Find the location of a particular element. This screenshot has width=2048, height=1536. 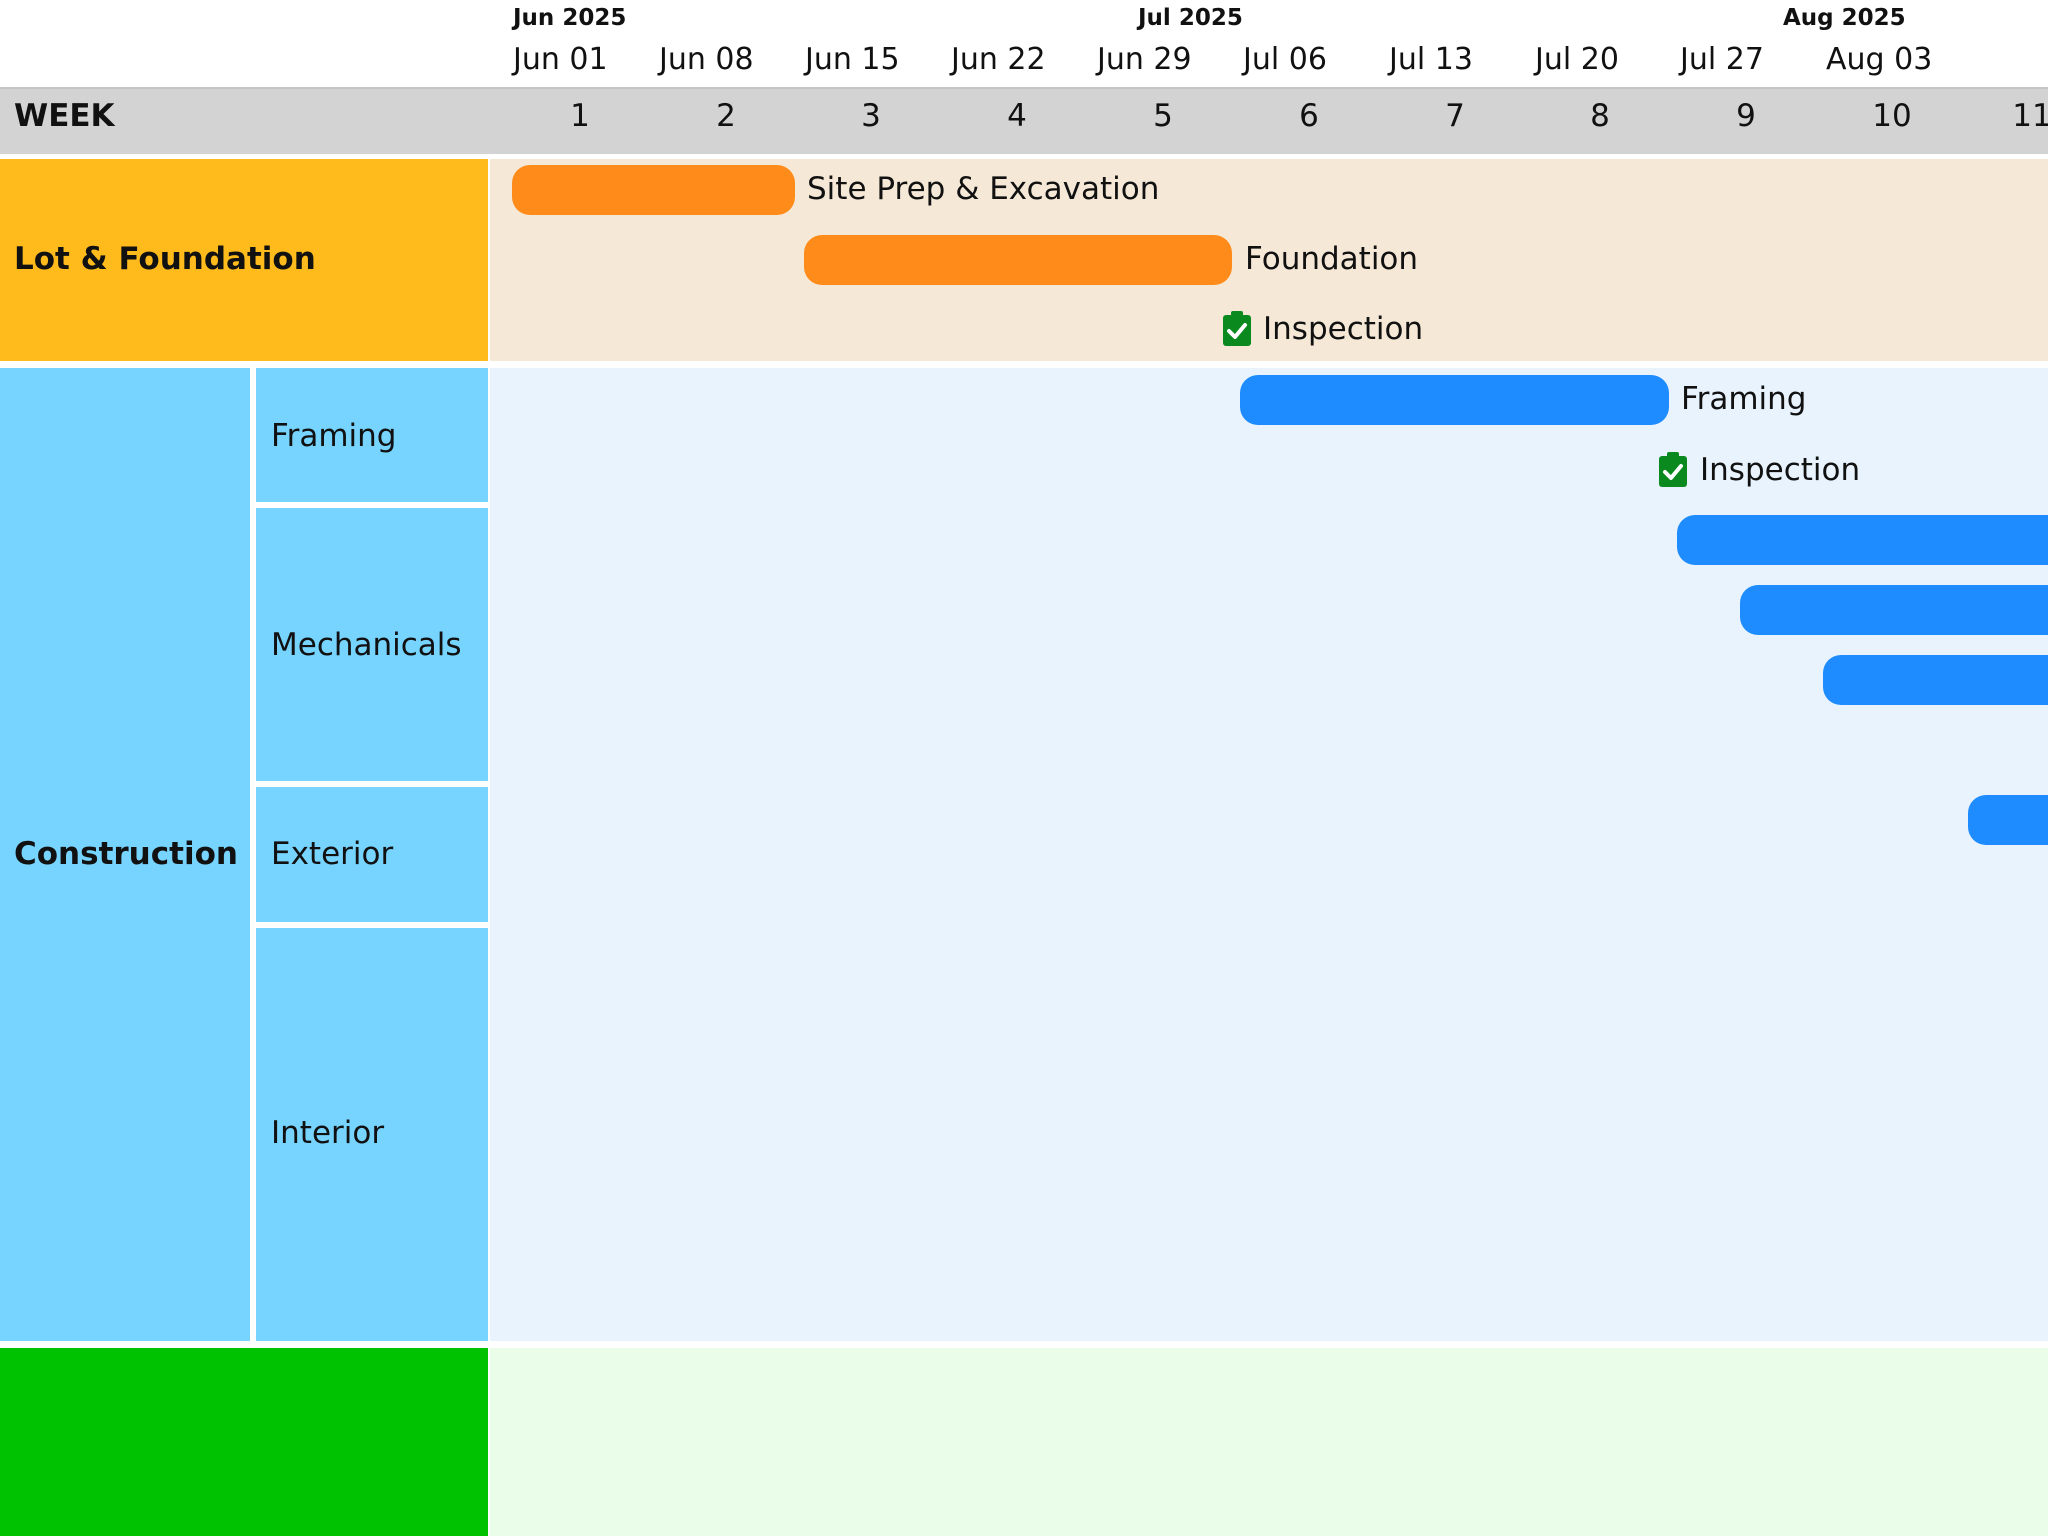

finish-band is located at coordinates (1269, 1442).